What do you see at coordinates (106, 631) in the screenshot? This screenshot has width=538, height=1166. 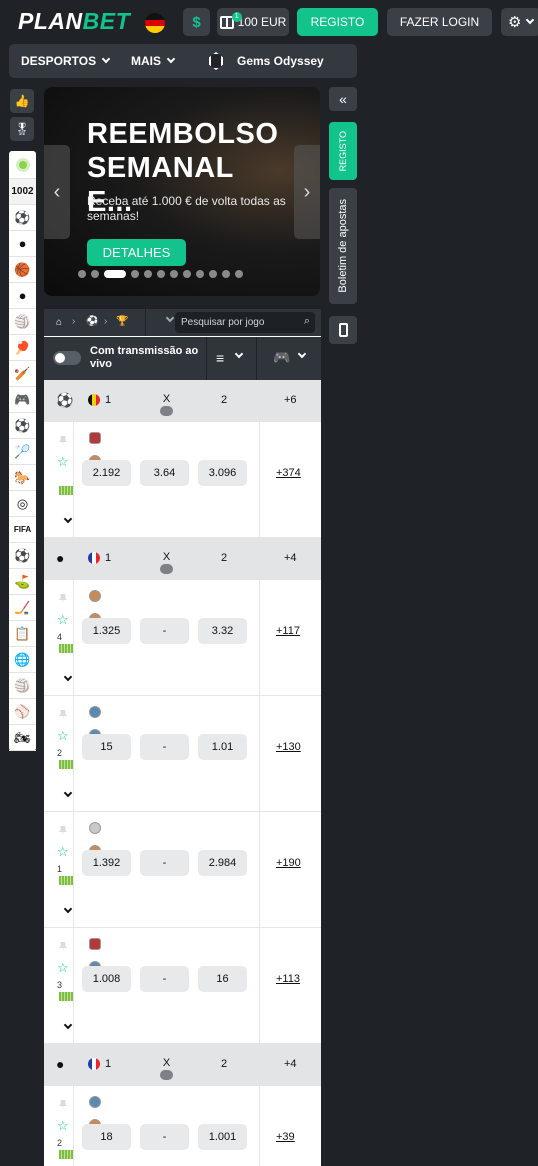 I see `odd-button: 1.325` at bounding box center [106, 631].